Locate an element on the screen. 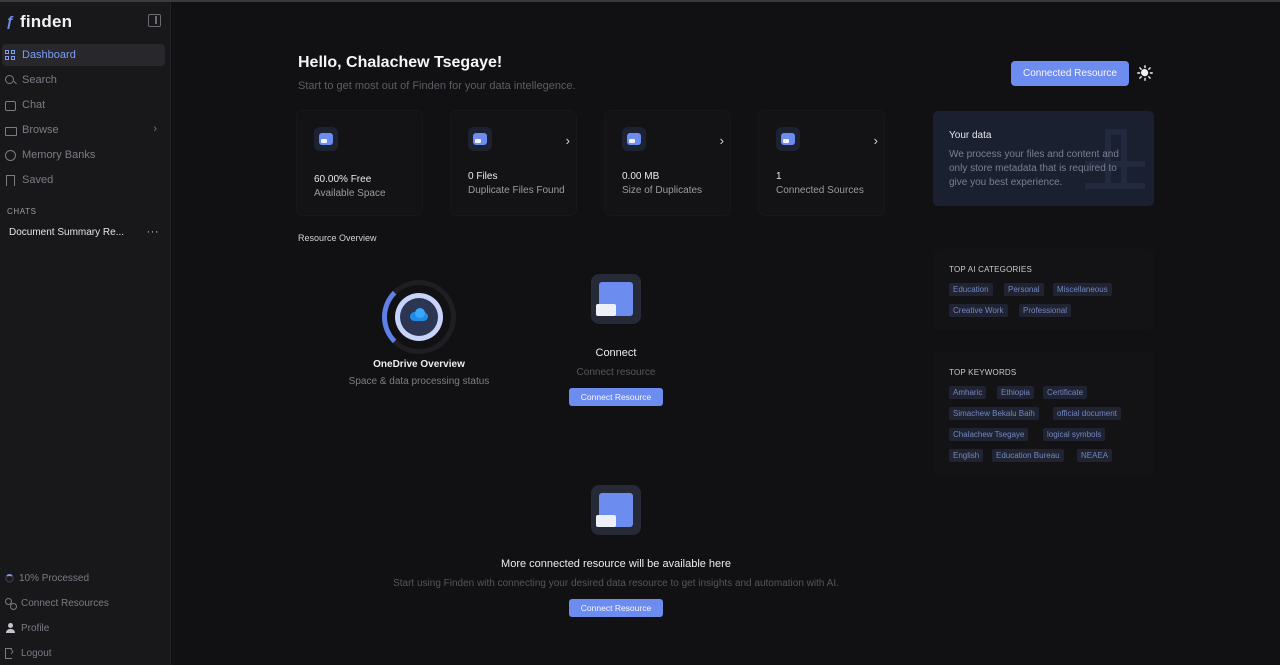 The height and width of the screenshot is (665, 1280). sidebar-item-label: Chat is located at coordinates (34, 105).